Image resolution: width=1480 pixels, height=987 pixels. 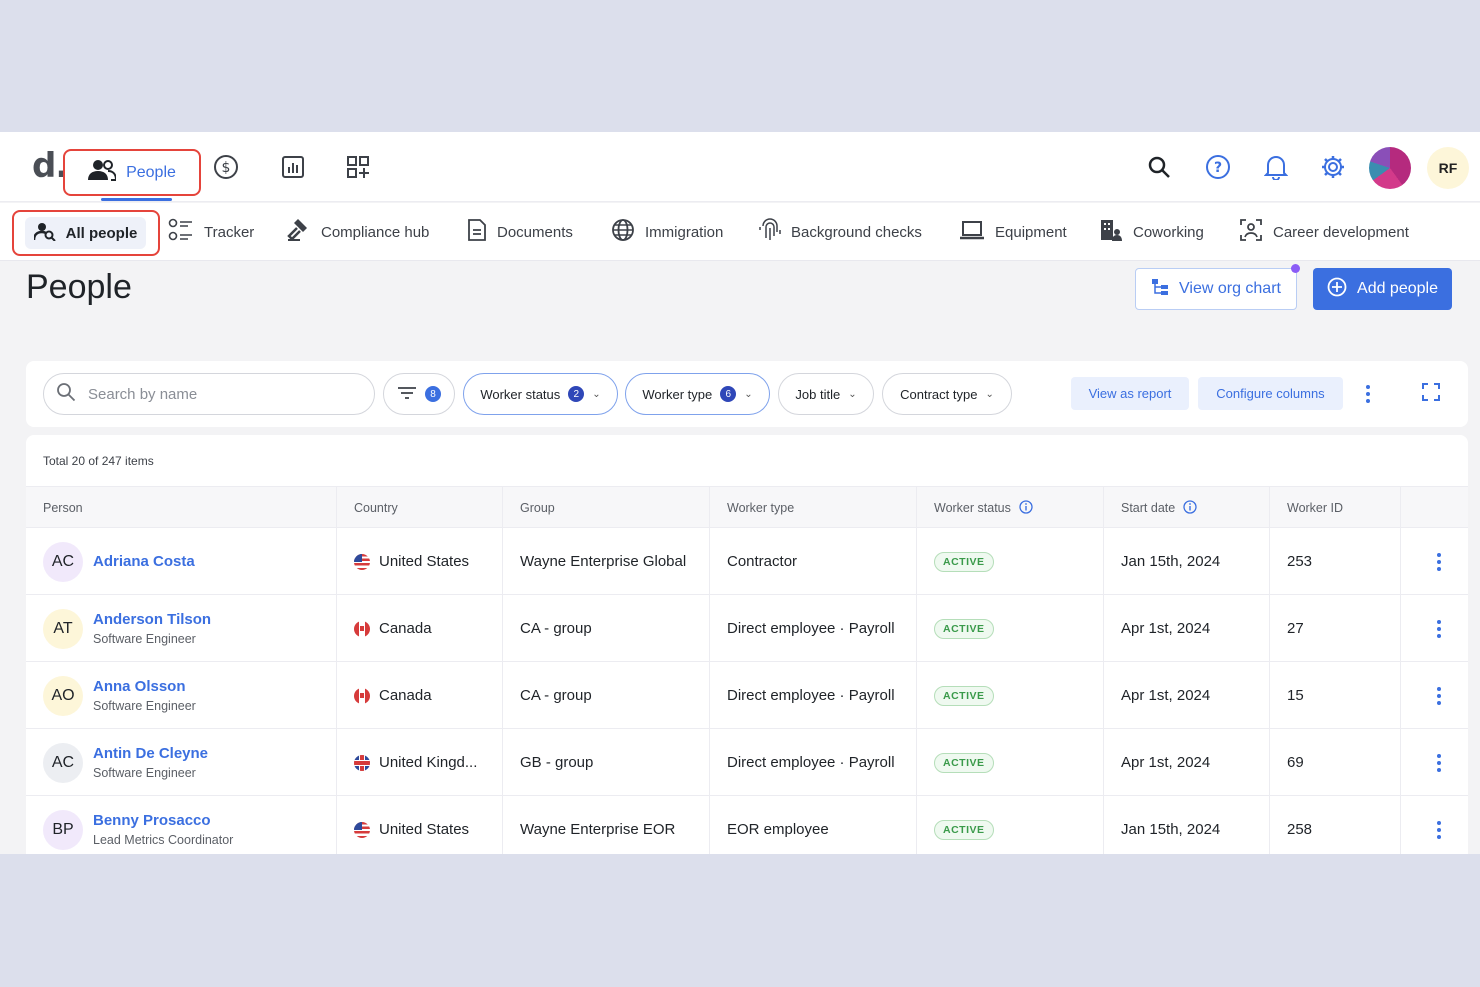 I want to click on column-worker-status: Worker status, so click(x=1010, y=508).